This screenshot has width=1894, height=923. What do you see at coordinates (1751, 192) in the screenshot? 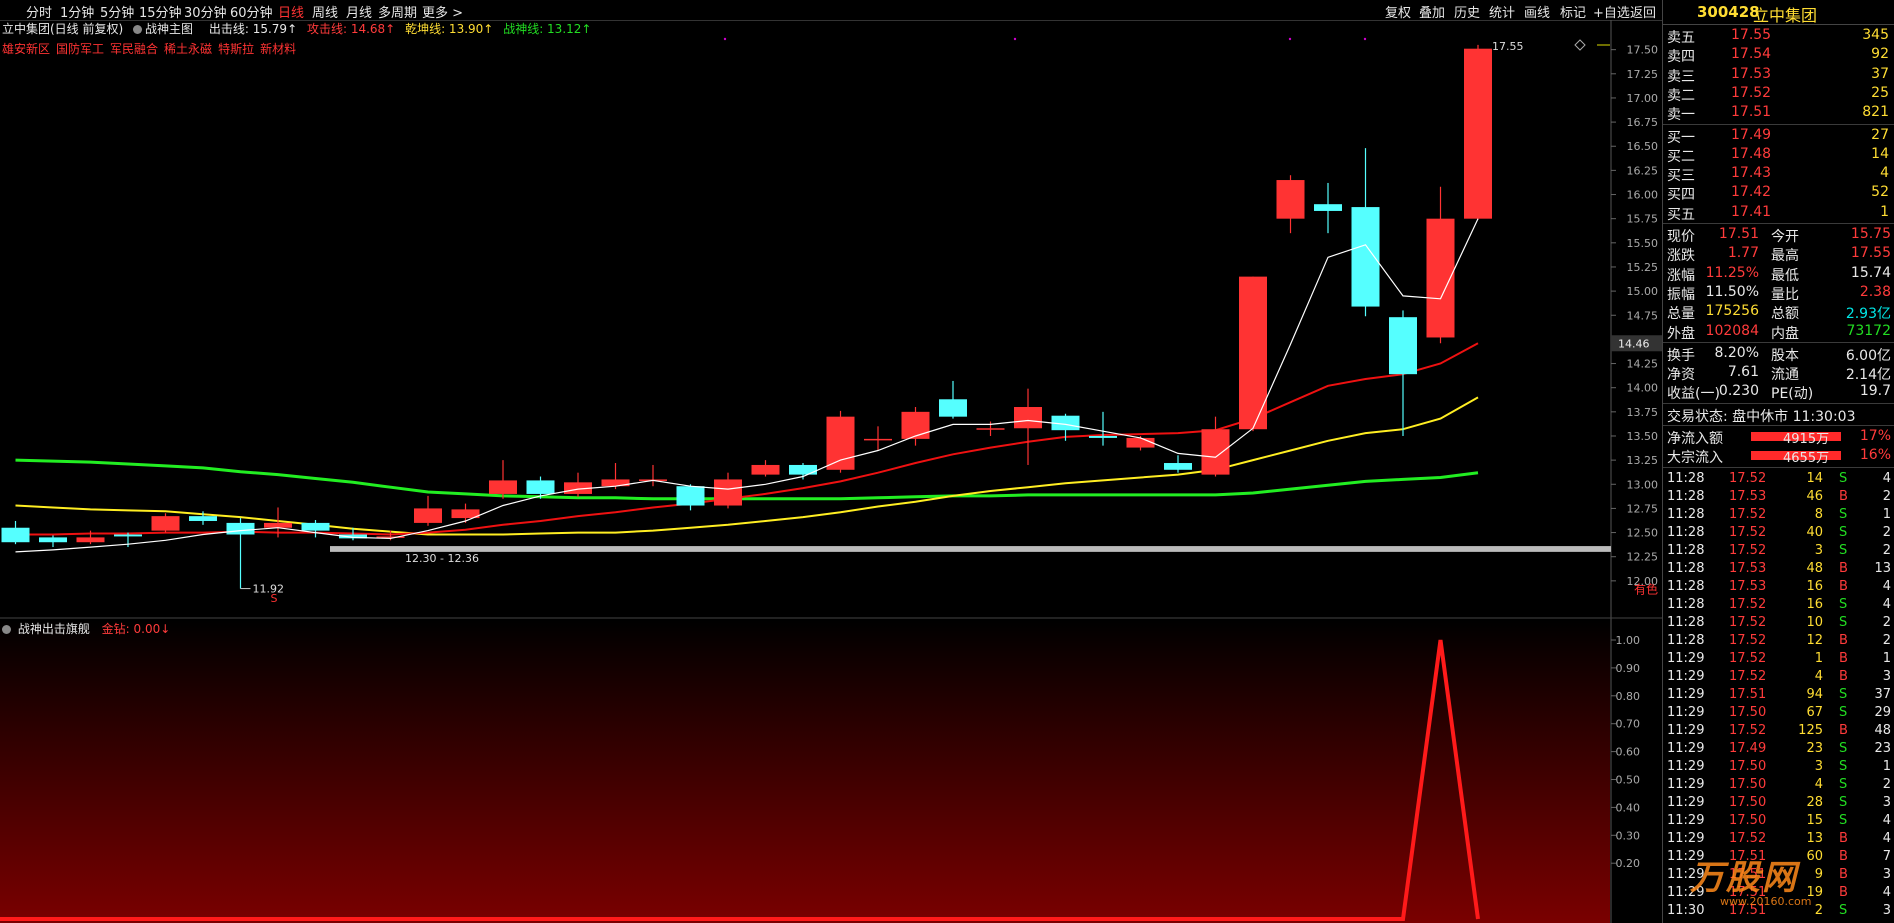
I see `order-price: 17.42` at bounding box center [1751, 192].